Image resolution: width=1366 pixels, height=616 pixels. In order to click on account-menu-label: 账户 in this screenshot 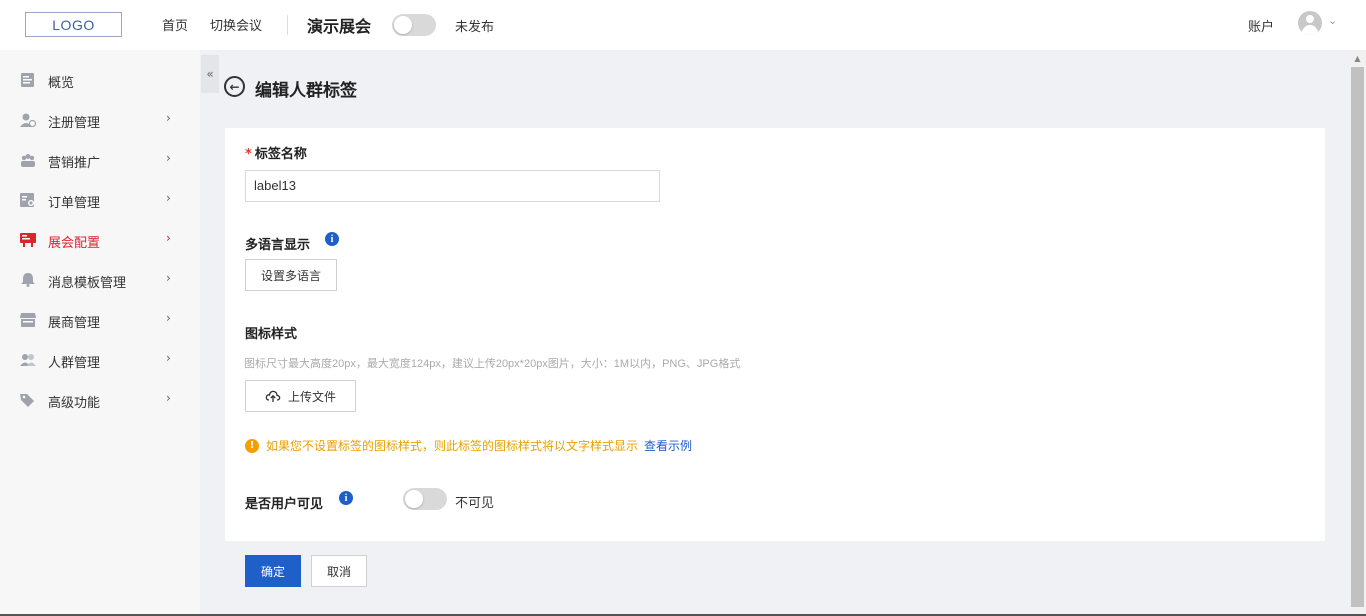, I will do `click(1261, 25)`.